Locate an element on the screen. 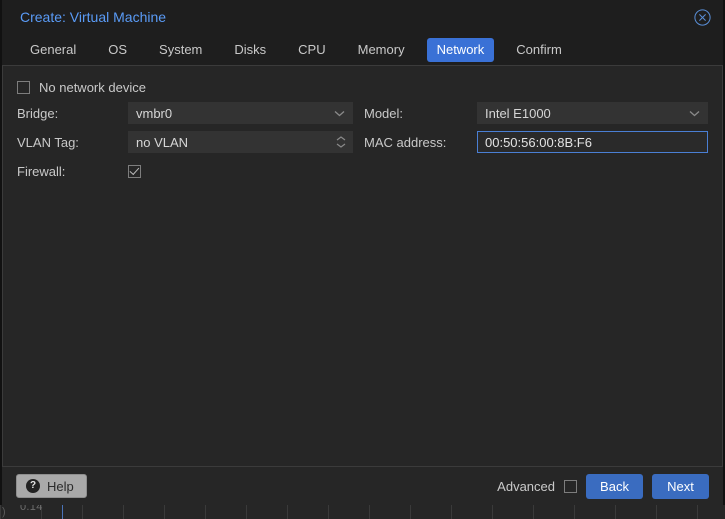 This screenshot has width=725, height=519. no-network-device-checkbox is located at coordinates (23, 87).